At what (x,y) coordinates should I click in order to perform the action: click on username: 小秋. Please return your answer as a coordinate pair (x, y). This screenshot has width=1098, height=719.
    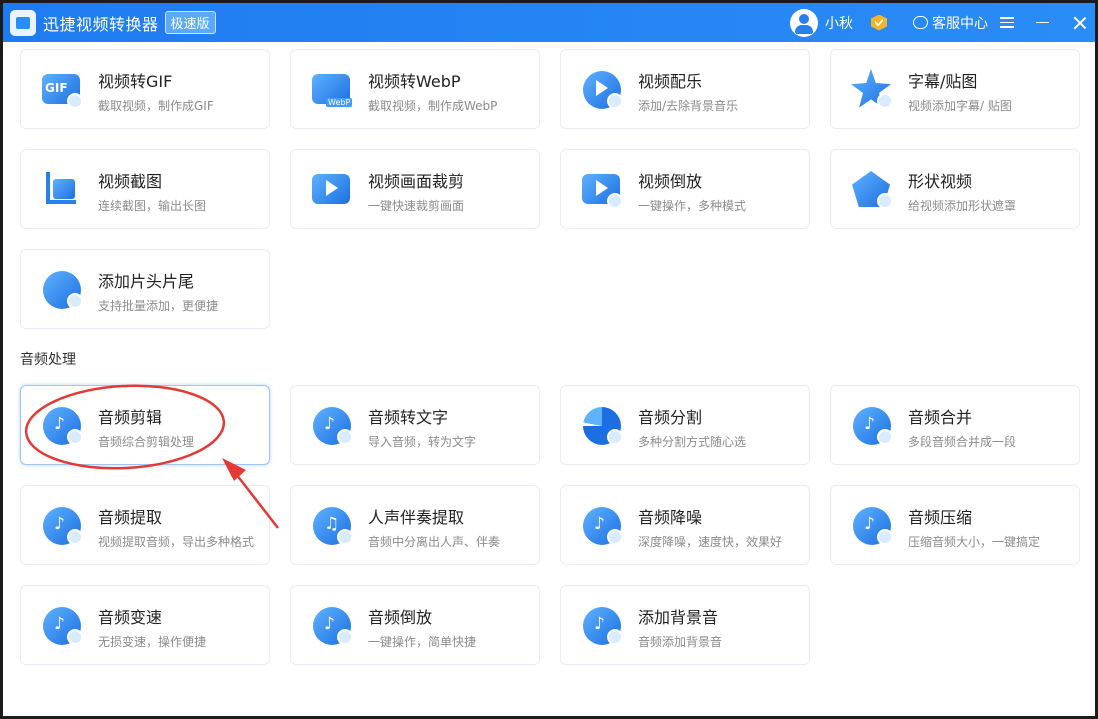
    Looking at the image, I should click on (839, 23).